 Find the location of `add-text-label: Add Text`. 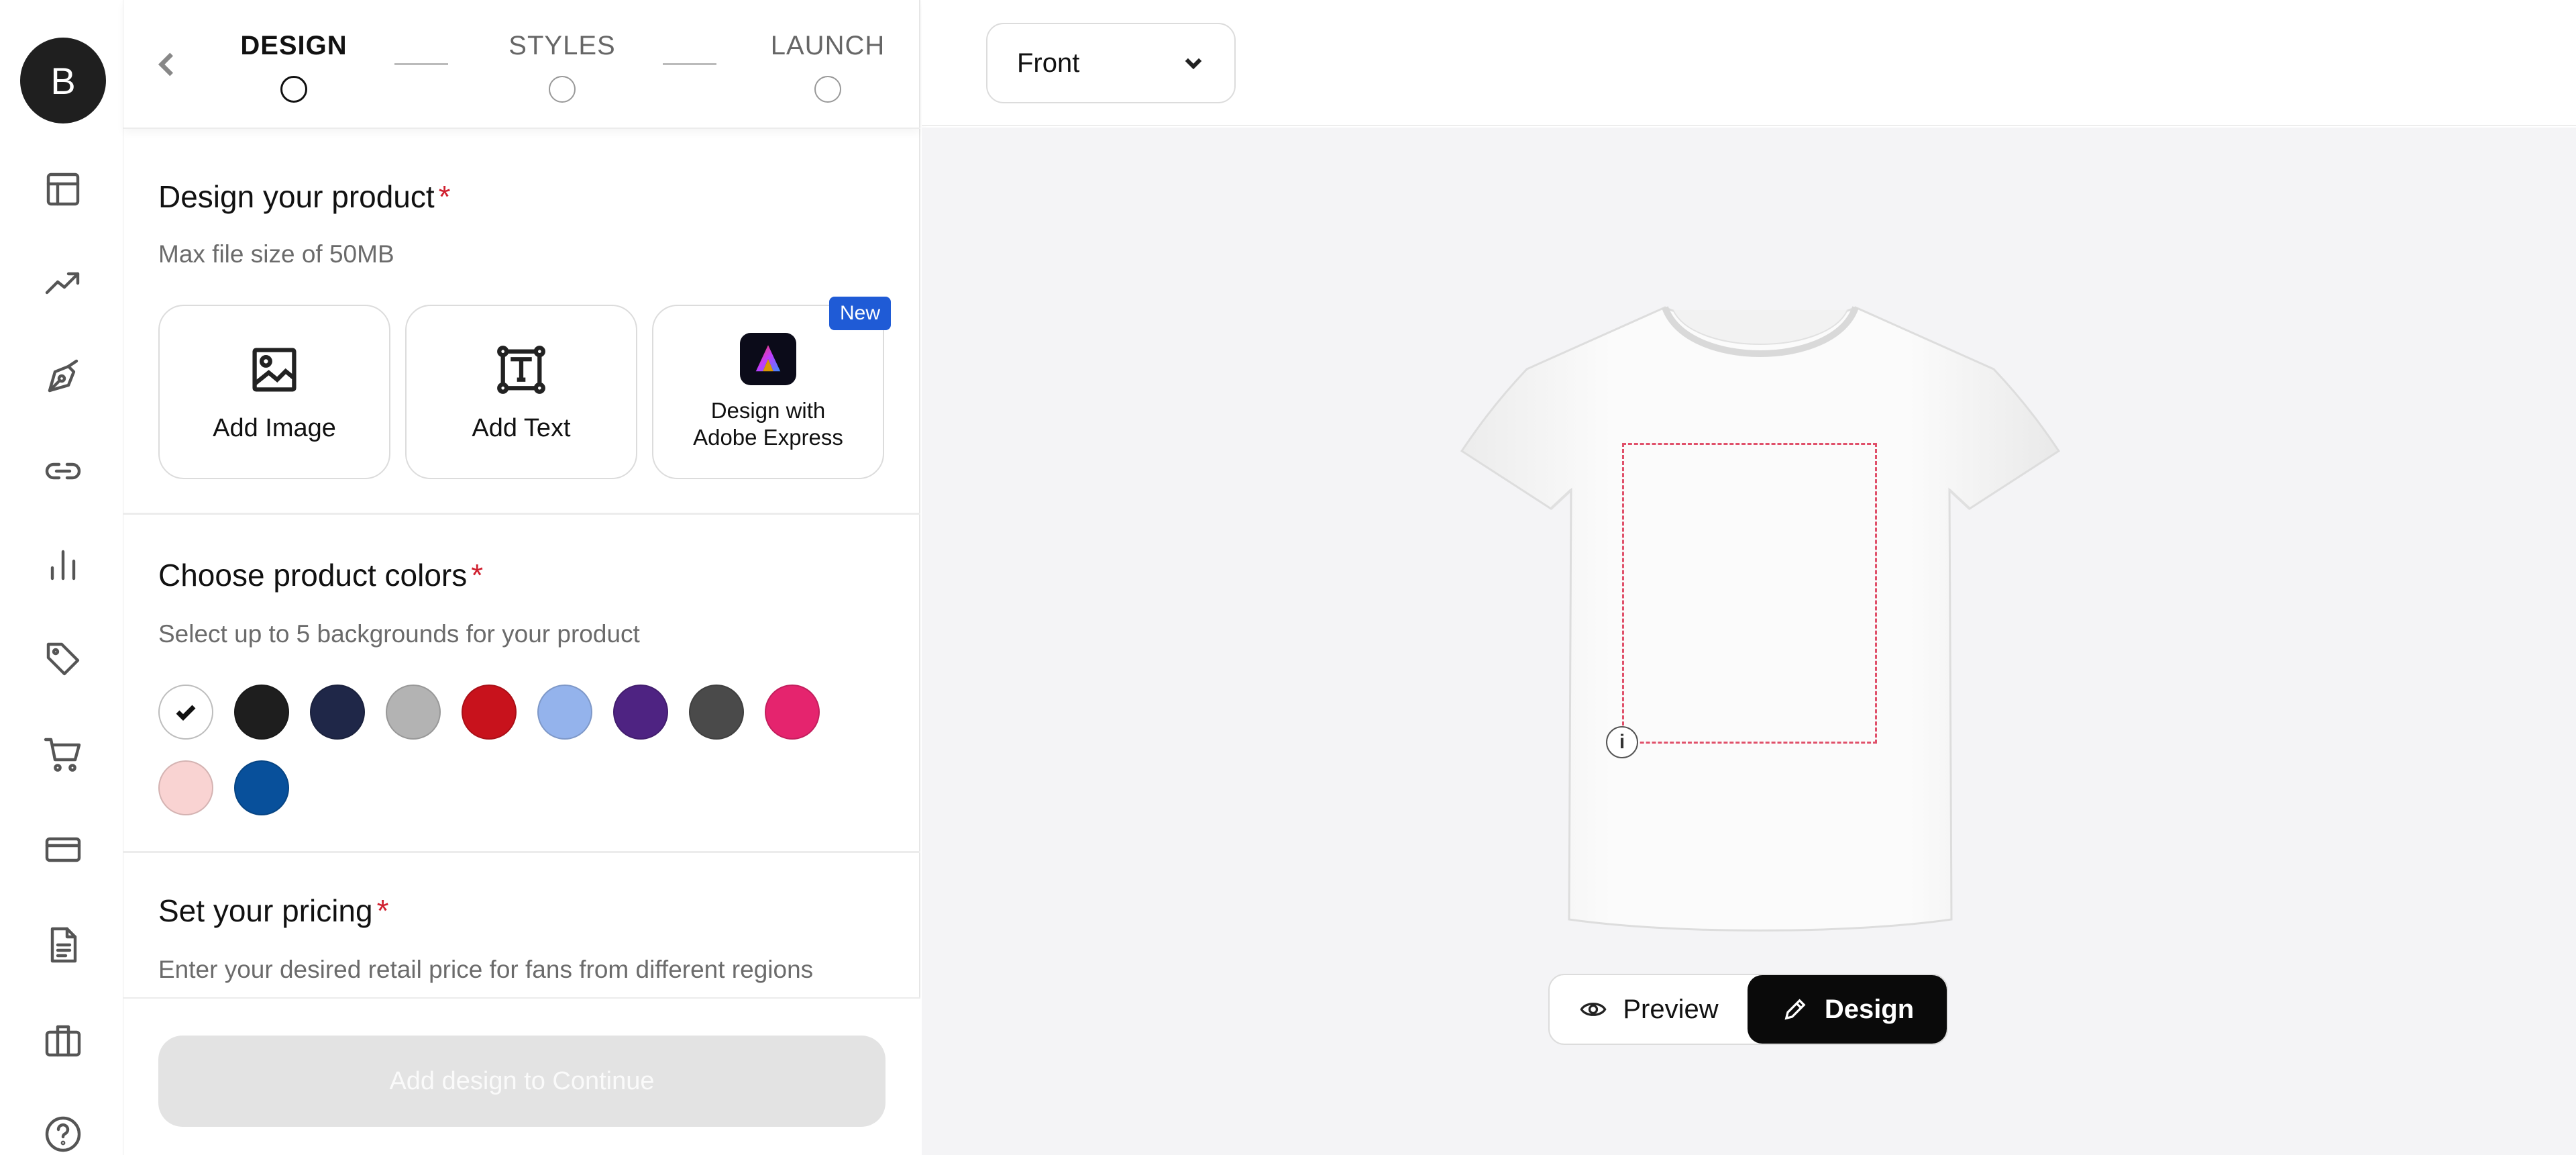

add-text-label: Add Text is located at coordinates (521, 427).